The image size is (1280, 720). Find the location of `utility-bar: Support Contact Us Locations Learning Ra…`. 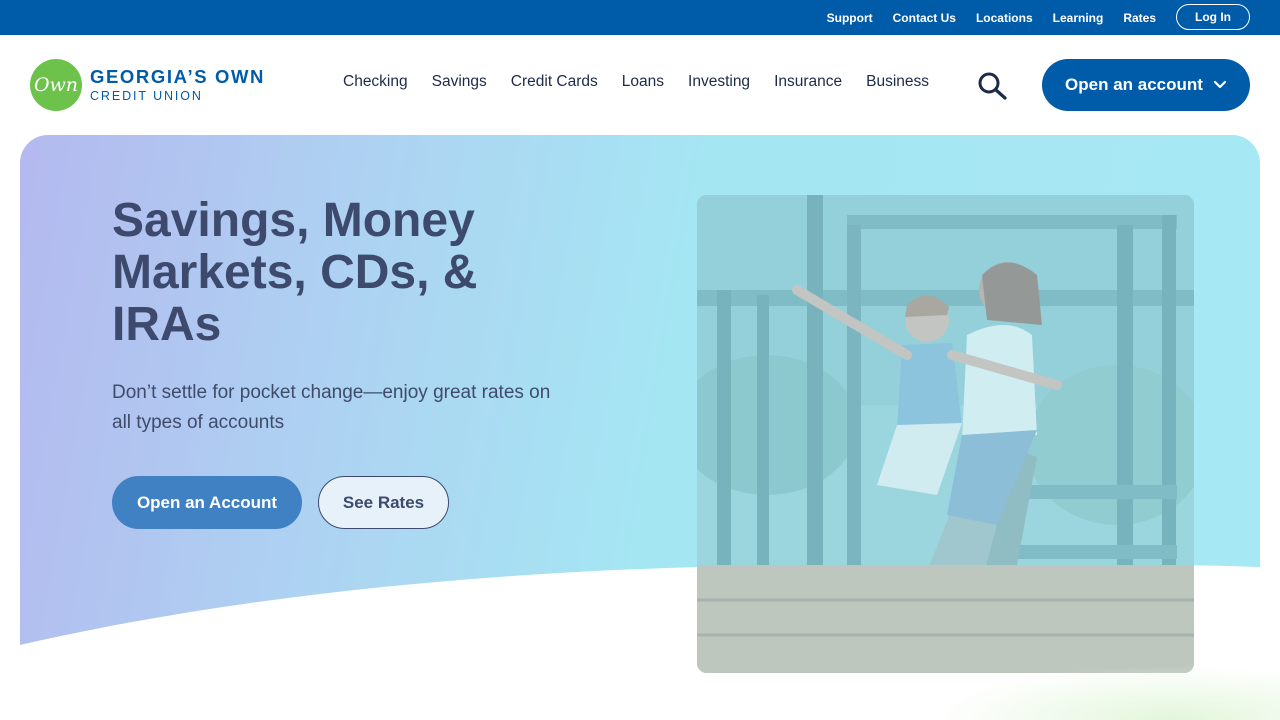

utility-bar: Support Contact Us Locations Learning Ra… is located at coordinates (640, 17).